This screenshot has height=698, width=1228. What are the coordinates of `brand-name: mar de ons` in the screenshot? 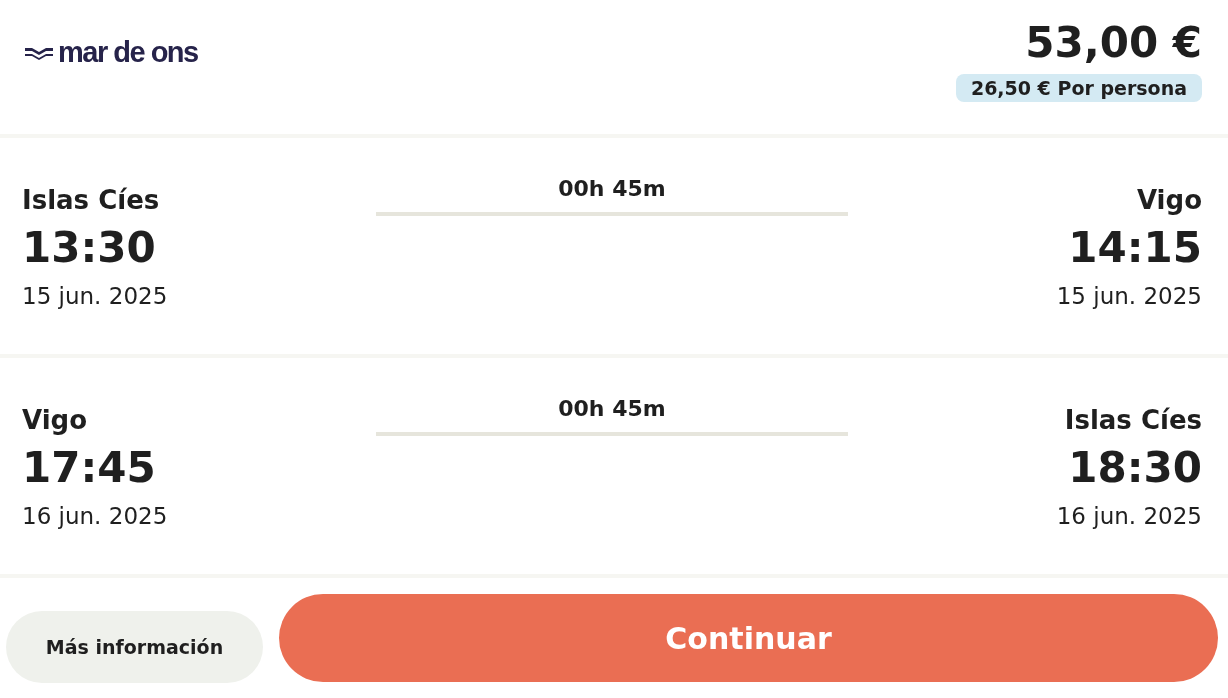 It's located at (128, 52).